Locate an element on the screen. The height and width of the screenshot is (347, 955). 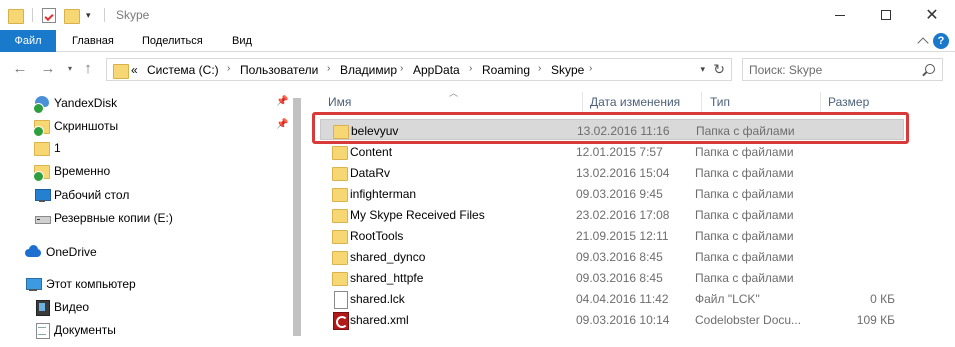
close-icon: ✕ is located at coordinates (932, 15).